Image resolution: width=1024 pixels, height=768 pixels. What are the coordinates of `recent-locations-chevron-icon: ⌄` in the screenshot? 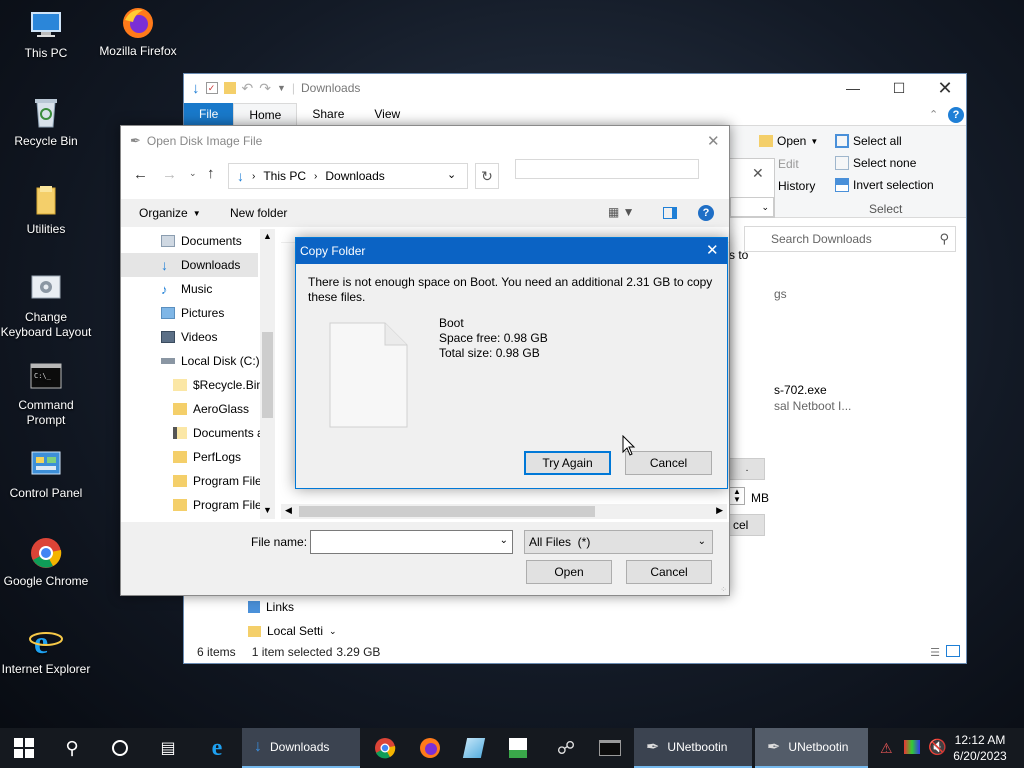 It's located at (193, 173).